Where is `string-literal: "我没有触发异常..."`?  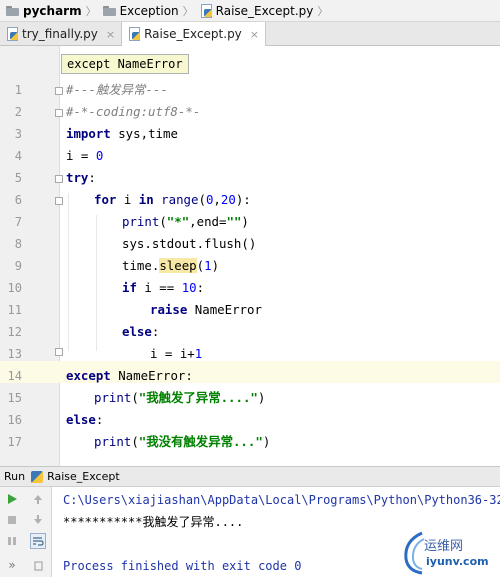
string-literal: "我没有触发异常..." is located at coordinates (200, 441).